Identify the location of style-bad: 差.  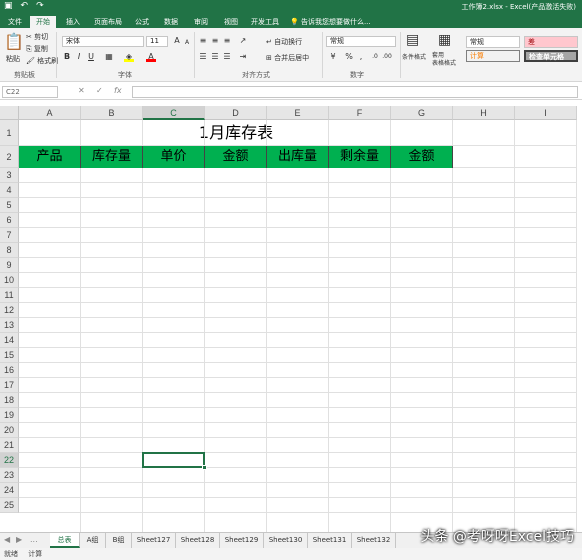
(551, 42).